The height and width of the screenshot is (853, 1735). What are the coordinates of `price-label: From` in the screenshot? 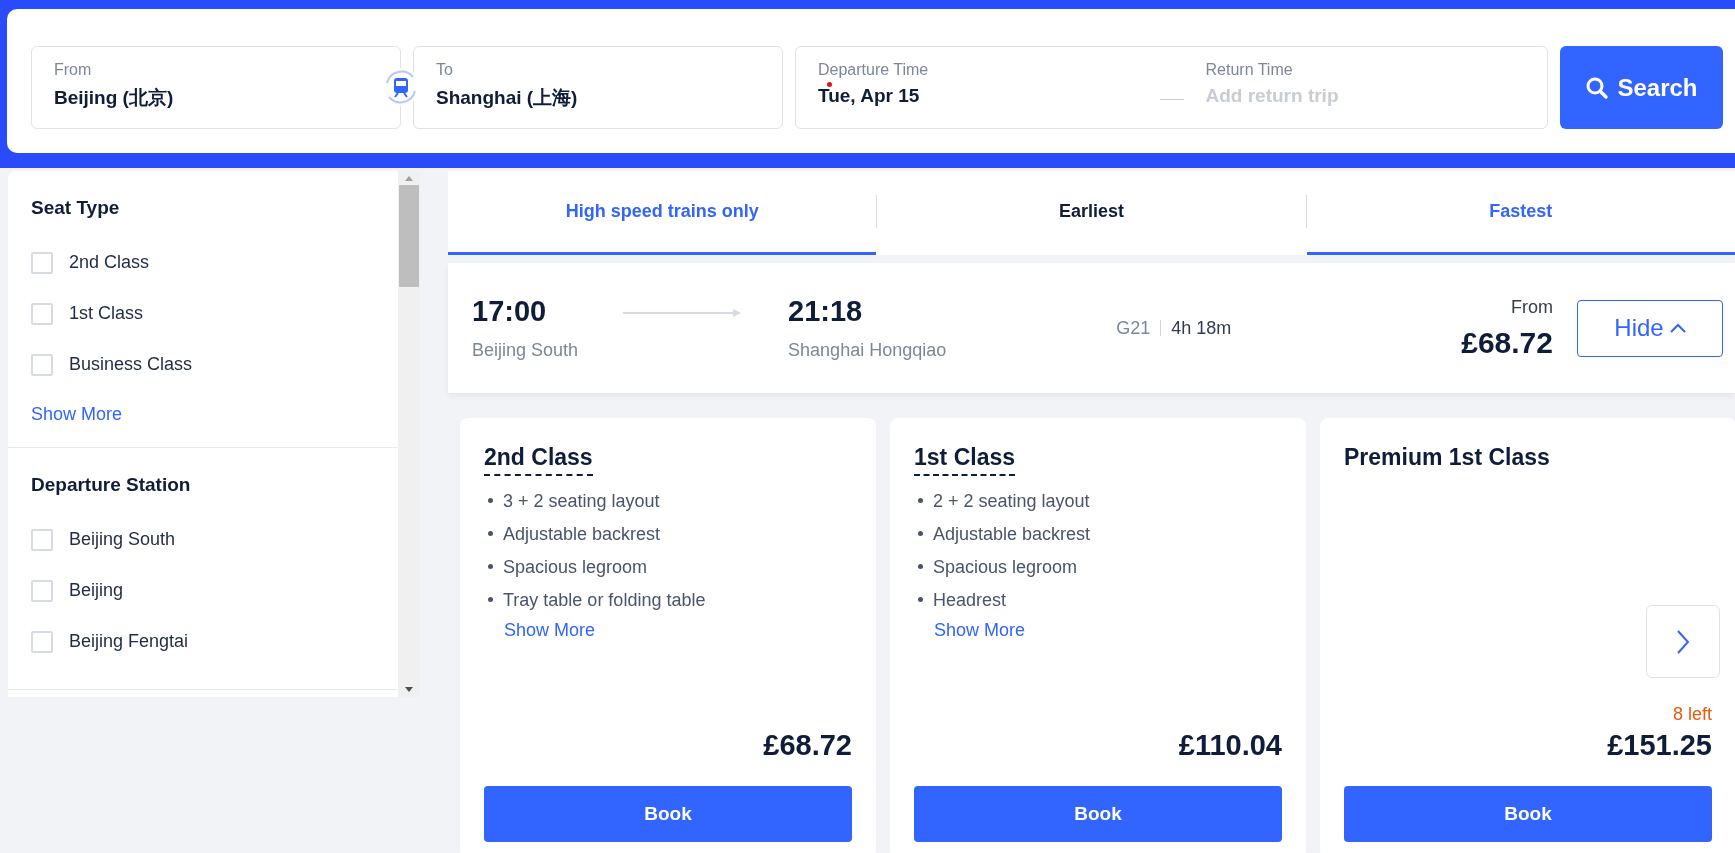 It's located at (1532, 307).